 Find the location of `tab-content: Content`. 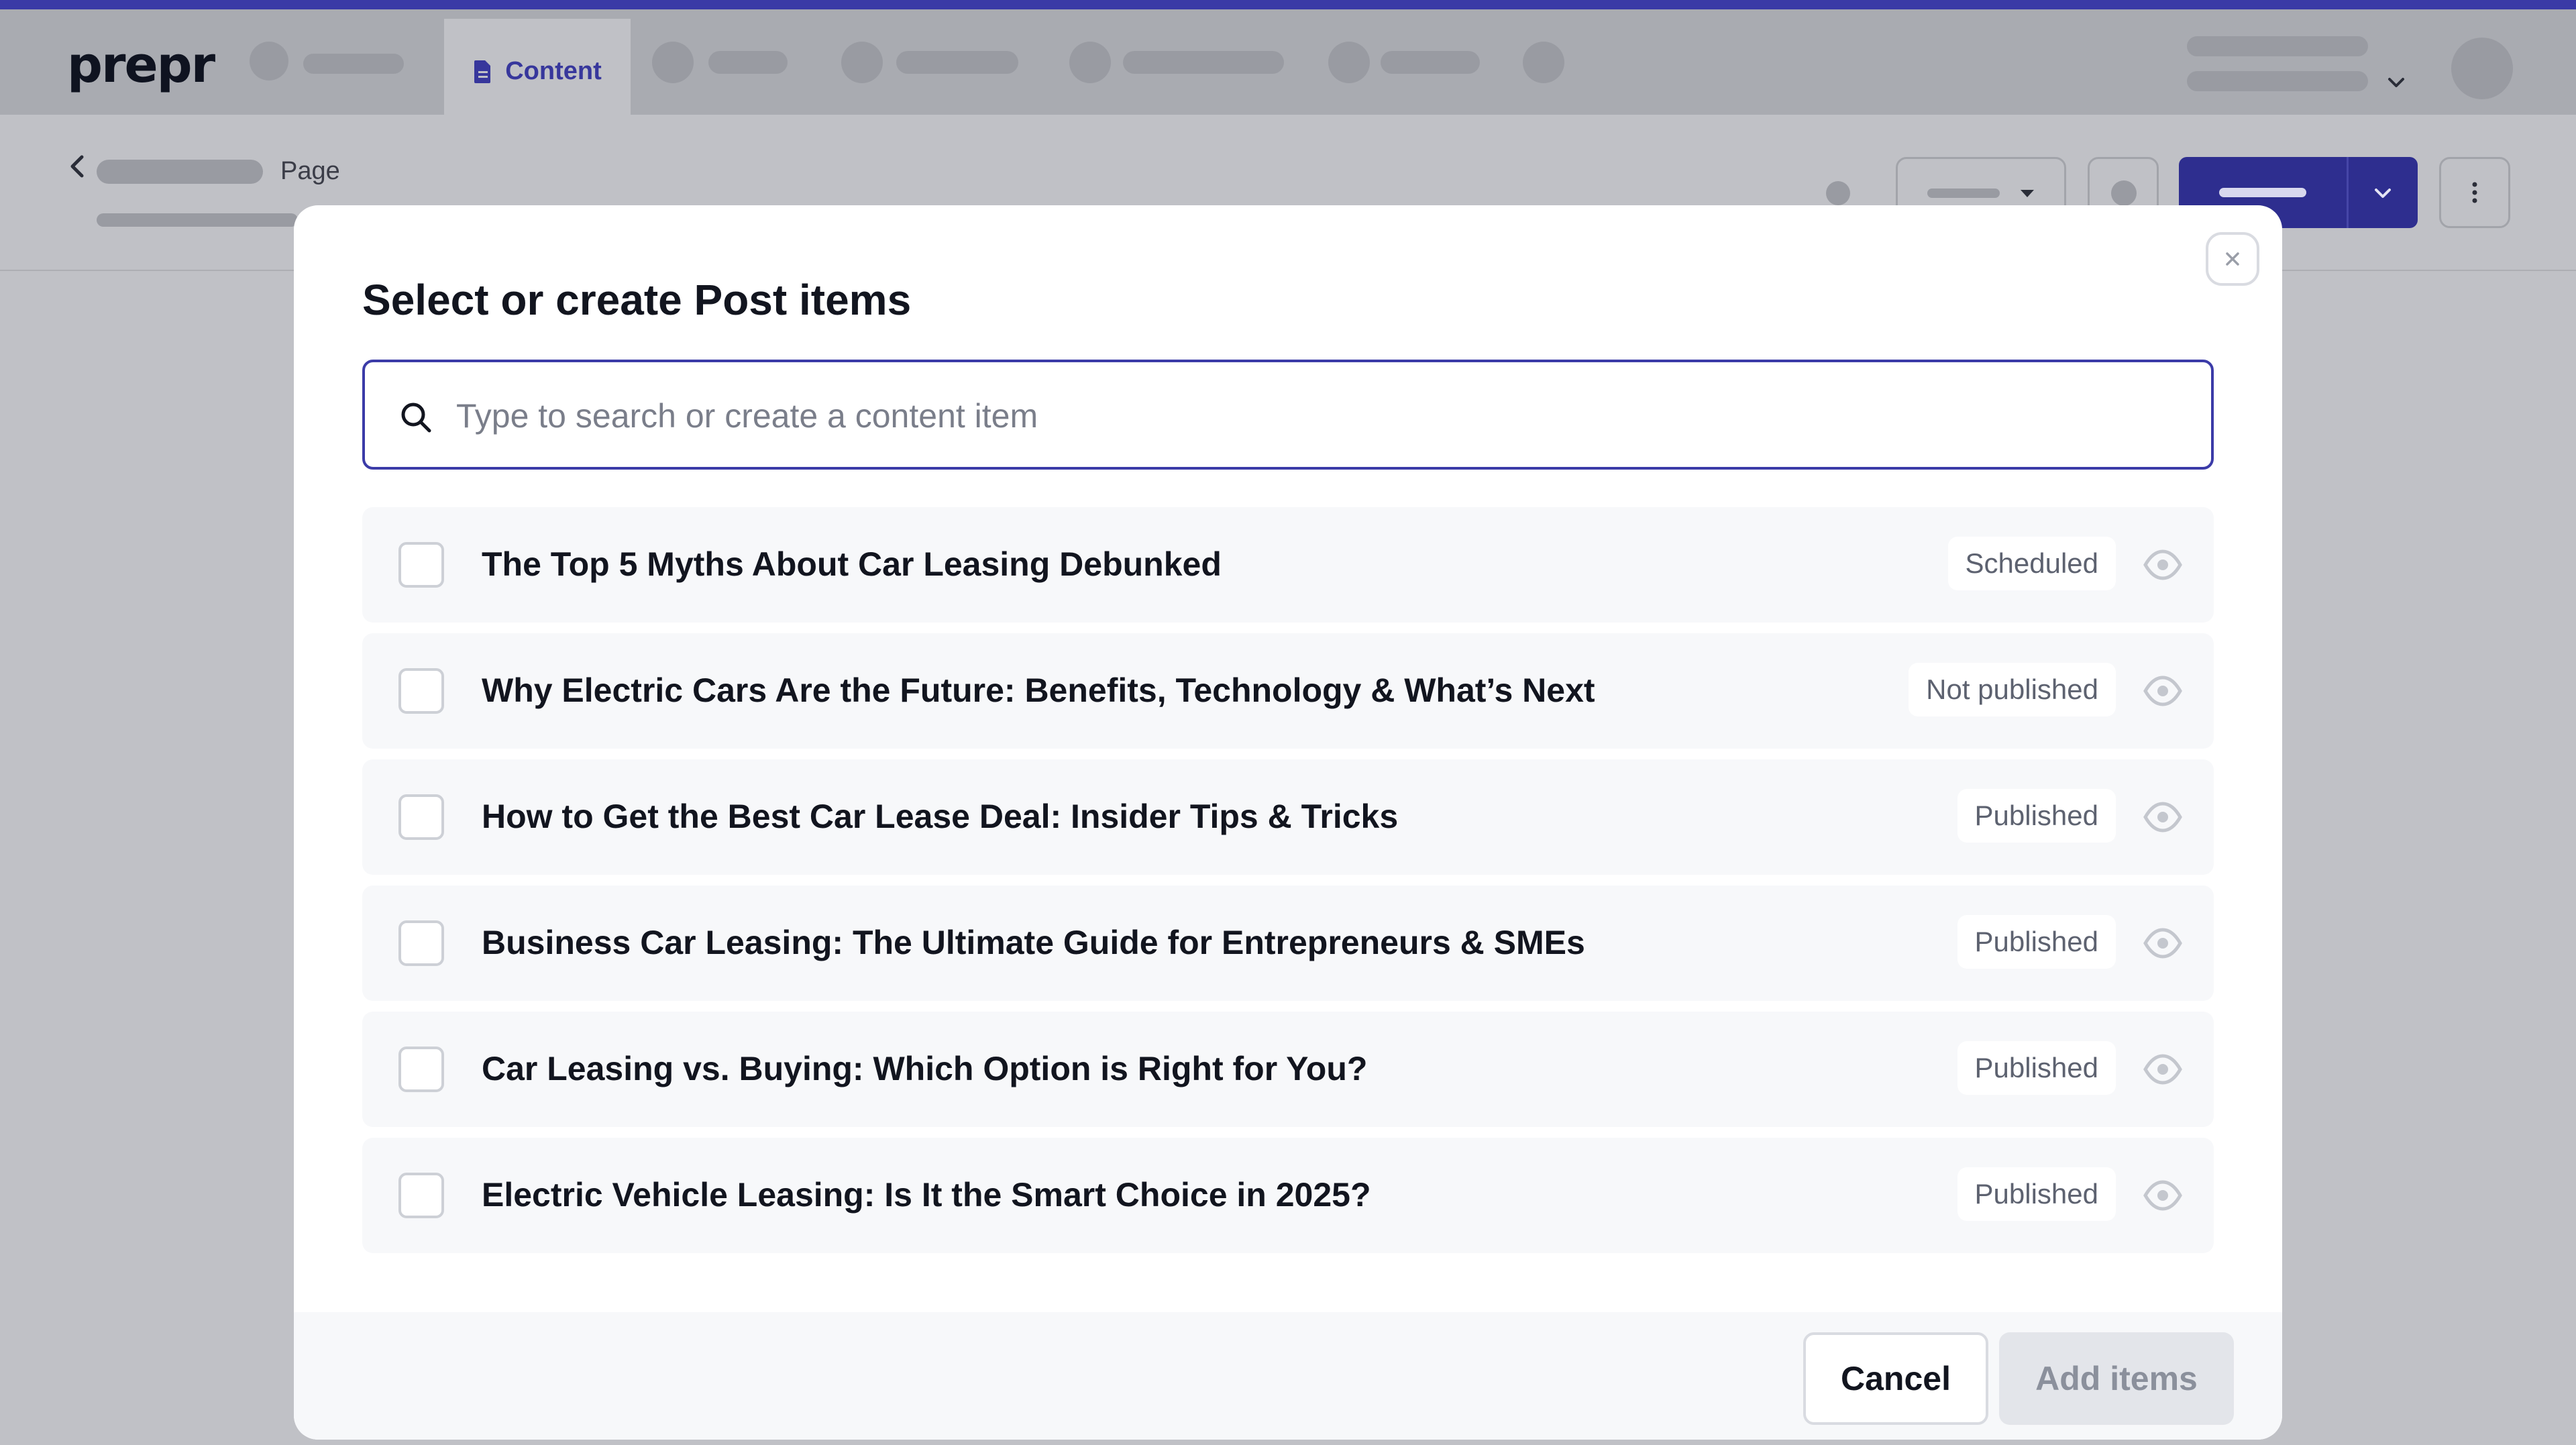

tab-content: Content is located at coordinates (537, 71).